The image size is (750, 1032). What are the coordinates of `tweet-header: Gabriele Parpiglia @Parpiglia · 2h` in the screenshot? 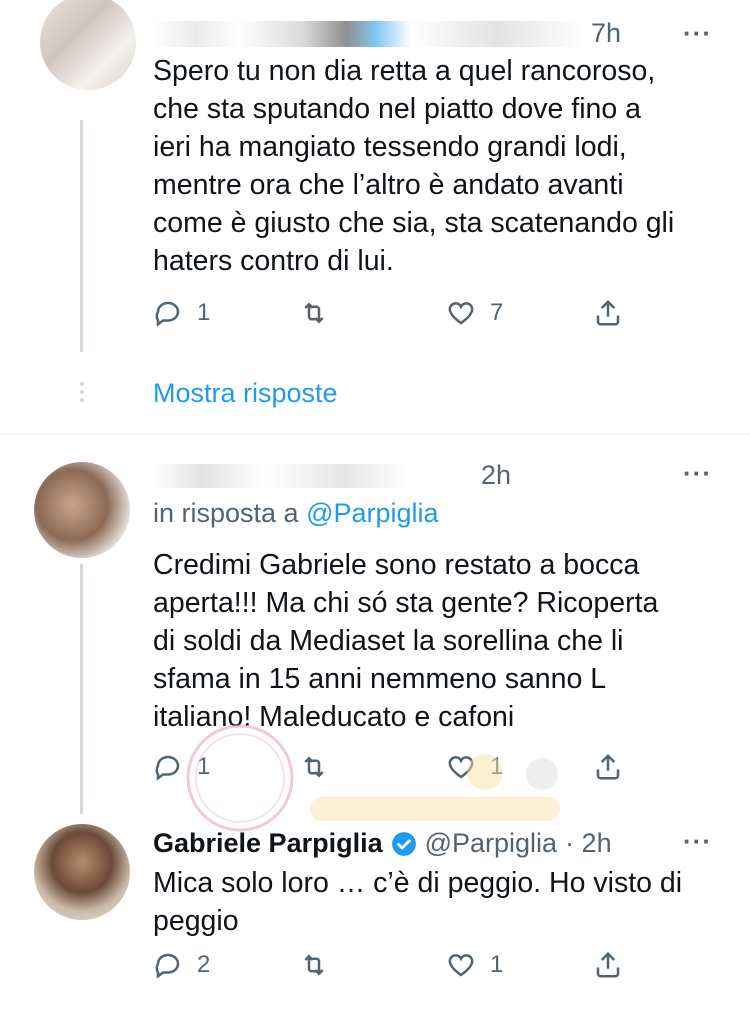 It's located at (382, 843).